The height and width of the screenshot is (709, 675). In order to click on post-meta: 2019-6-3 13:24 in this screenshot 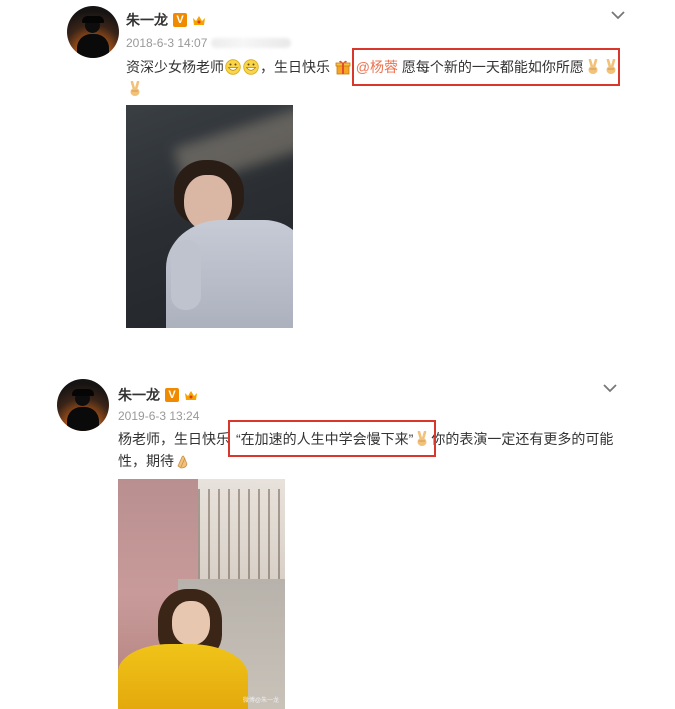, I will do `click(158, 416)`.